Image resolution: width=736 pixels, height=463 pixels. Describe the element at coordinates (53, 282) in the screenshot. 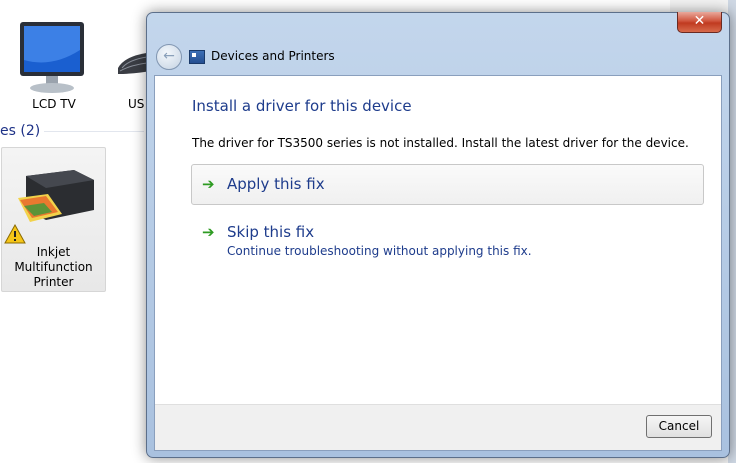

I see `printer-label-line: Printer` at that location.